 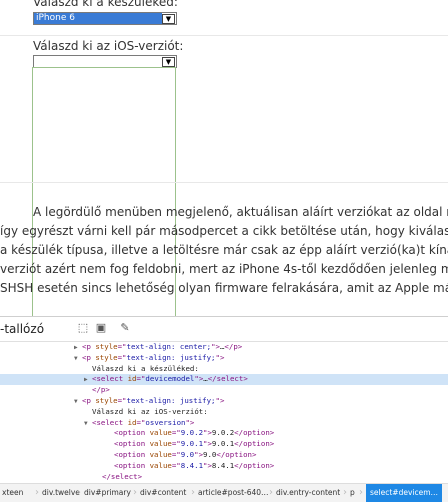 I want to click on breadcrumb-item: p, so click(x=352, y=492).